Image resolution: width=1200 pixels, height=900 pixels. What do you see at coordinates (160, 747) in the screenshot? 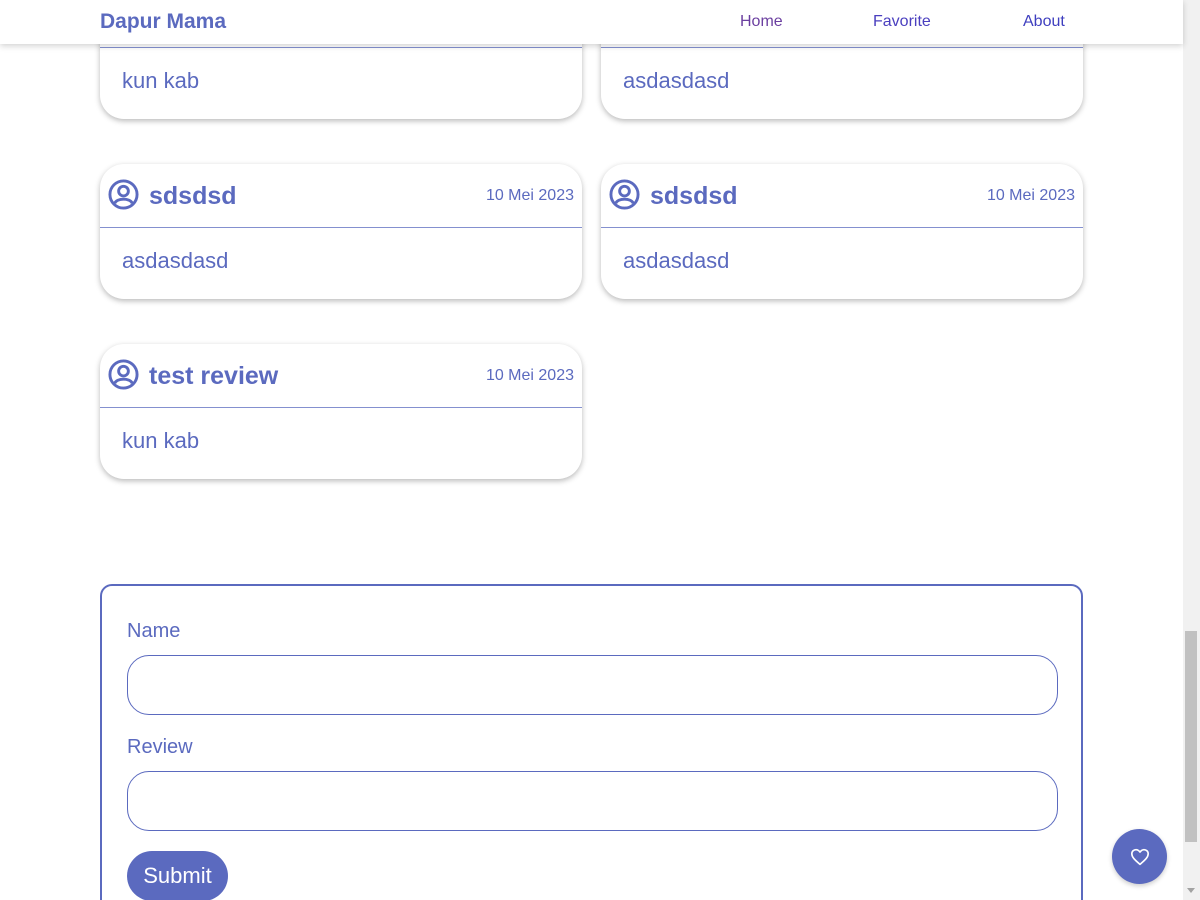
I see `review-label: Review` at bounding box center [160, 747].